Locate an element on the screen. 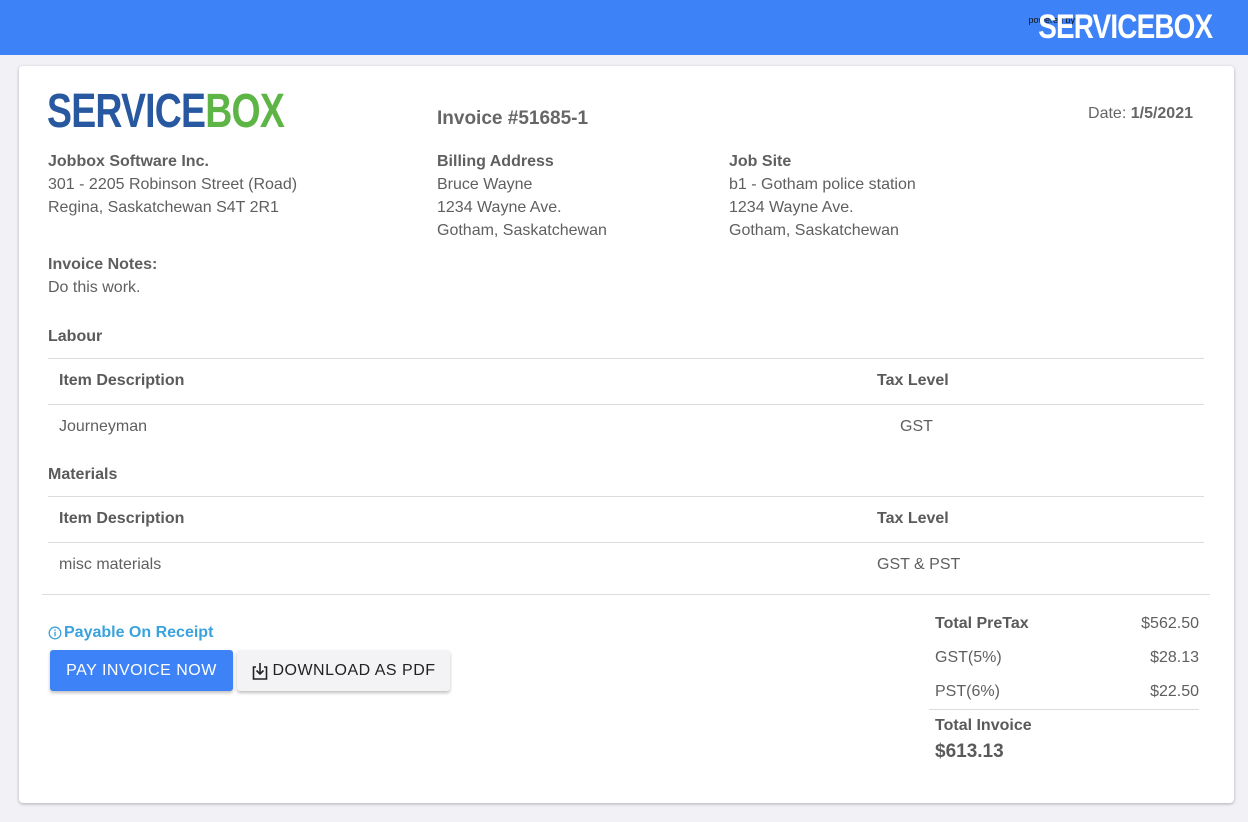 The image size is (1248, 822). pst-label: PST(6%) is located at coordinates (967, 691).